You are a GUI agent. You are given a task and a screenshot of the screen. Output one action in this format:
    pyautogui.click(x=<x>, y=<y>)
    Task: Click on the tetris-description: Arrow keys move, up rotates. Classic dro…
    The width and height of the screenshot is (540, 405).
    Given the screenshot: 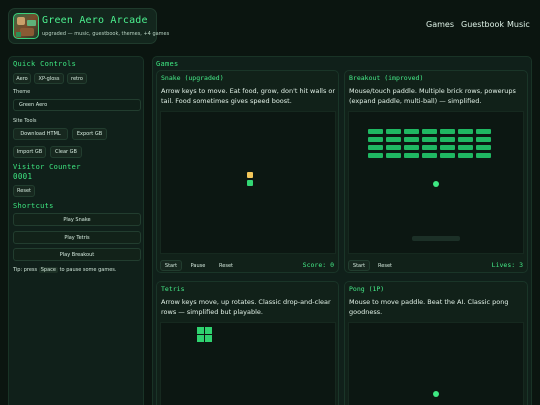 What is the action you would take?
    pyautogui.click(x=246, y=307)
    